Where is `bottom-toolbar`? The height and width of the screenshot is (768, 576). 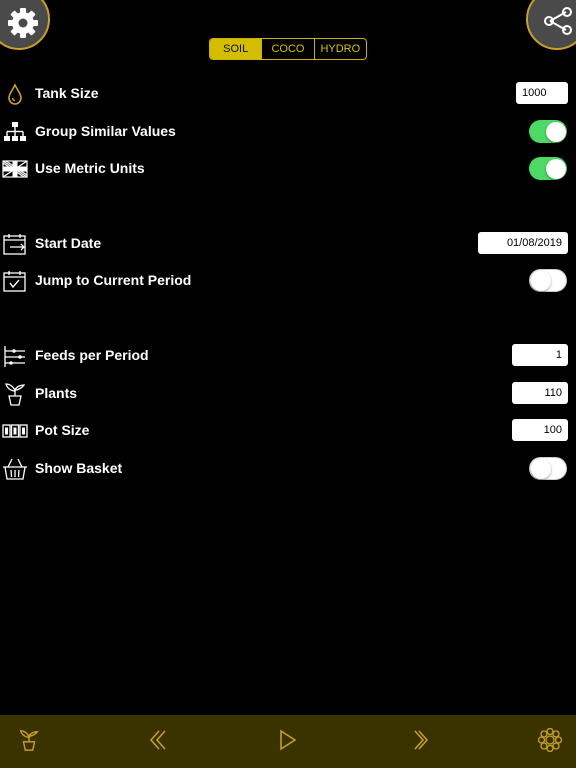
bottom-toolbar is located at coordinates (288, 741).